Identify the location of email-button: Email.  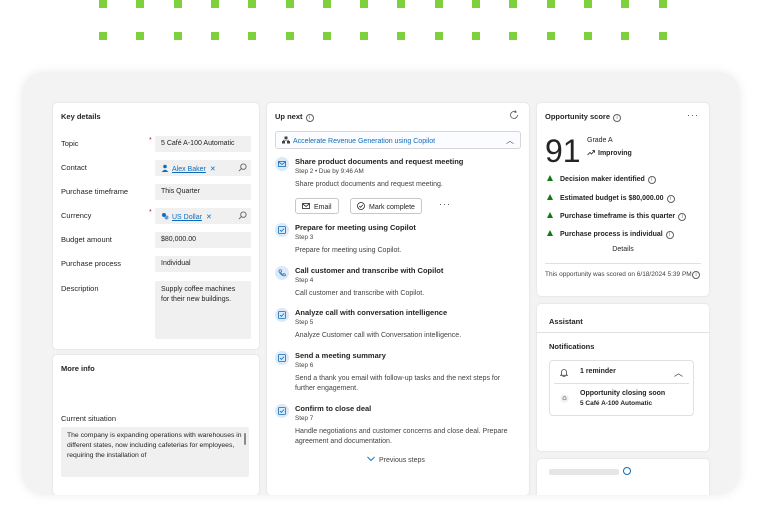
(317, 206).